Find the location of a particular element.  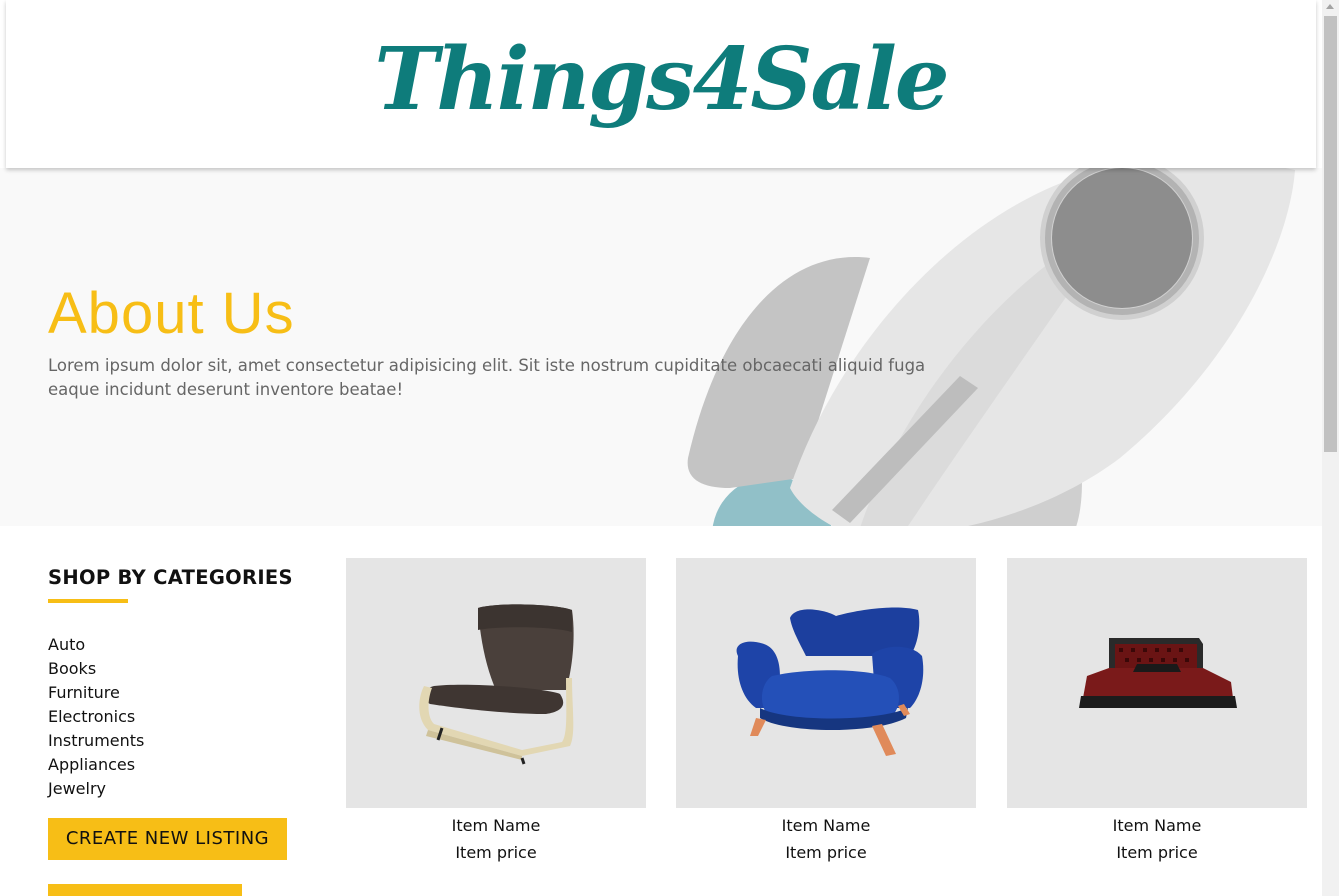

create-listing-button: CREATE NEW LISTING is located at coordinates (167, 839).